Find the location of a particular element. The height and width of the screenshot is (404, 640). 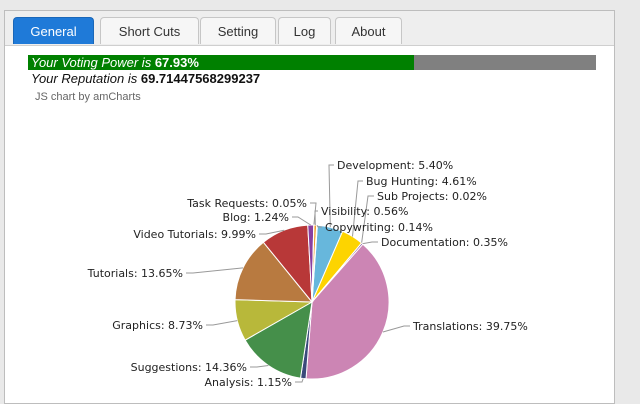

pie-label-documentation: Documentation: 0.35% is located at coordinates (444, 242).